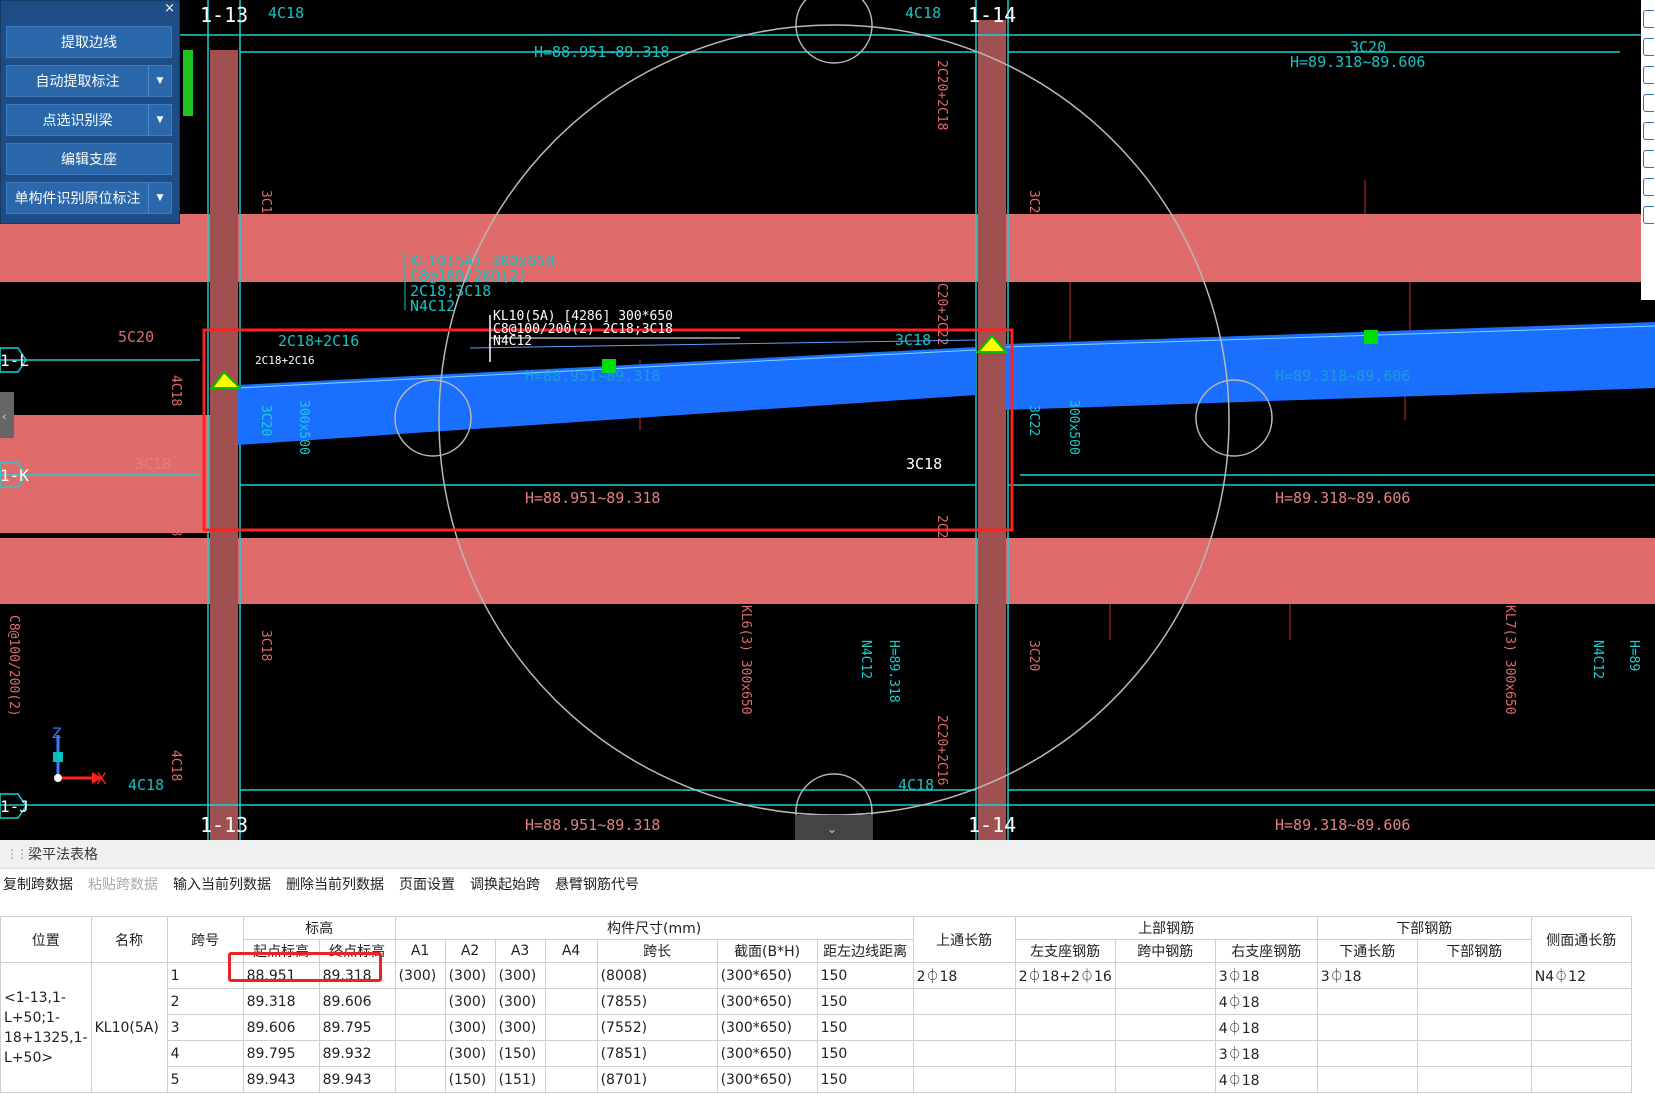 The image size is (1655, 1096). What do you see at coordinates (89, 159) in the screenshot?
I see `edit-support-button: 编辑支座` at bounding box center [89, 159].